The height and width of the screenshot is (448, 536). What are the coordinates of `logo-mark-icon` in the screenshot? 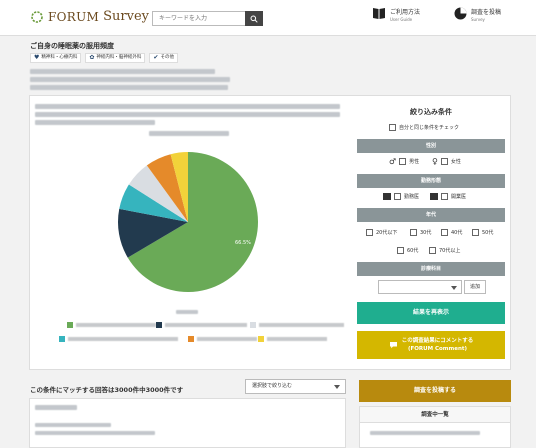 It's located at (37, 16).